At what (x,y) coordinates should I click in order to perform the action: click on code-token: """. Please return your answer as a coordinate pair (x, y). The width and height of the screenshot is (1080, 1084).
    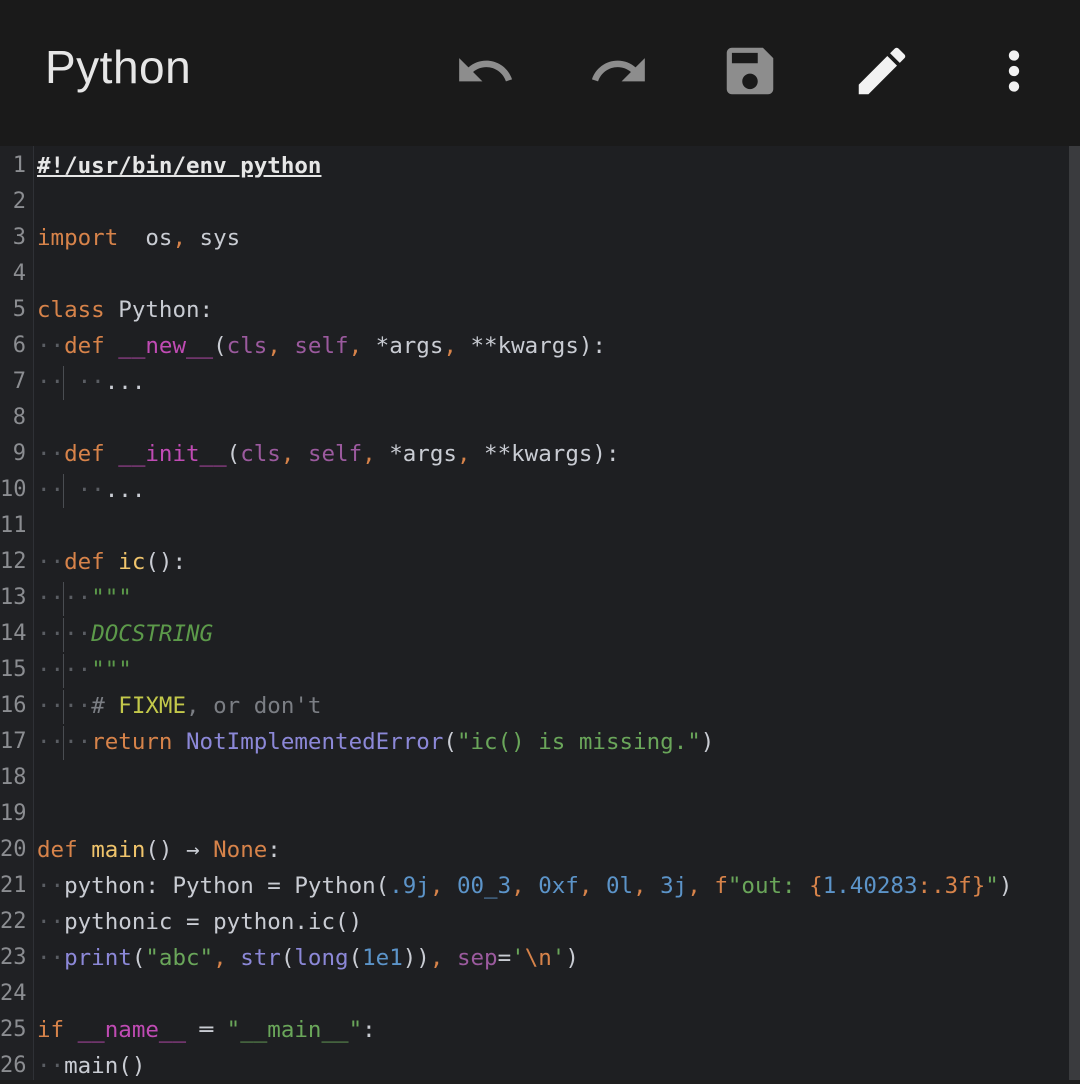
    Looking at the image, I should click on (111, 670).